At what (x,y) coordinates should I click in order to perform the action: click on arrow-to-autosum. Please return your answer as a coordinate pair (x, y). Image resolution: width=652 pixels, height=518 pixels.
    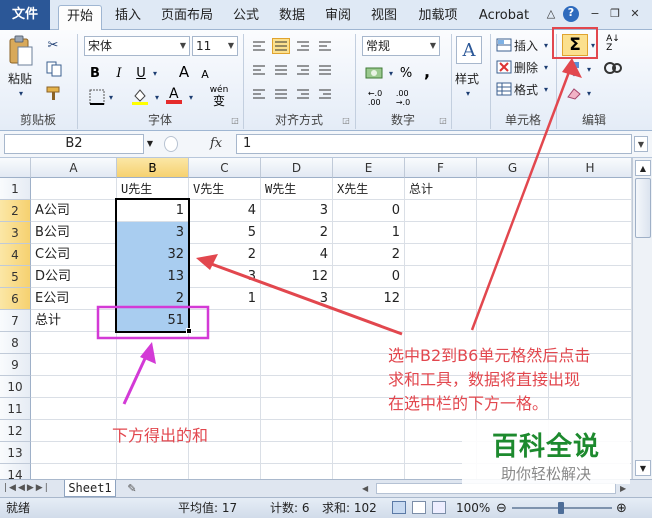
    Looking at the image, I should click on (522, 197).